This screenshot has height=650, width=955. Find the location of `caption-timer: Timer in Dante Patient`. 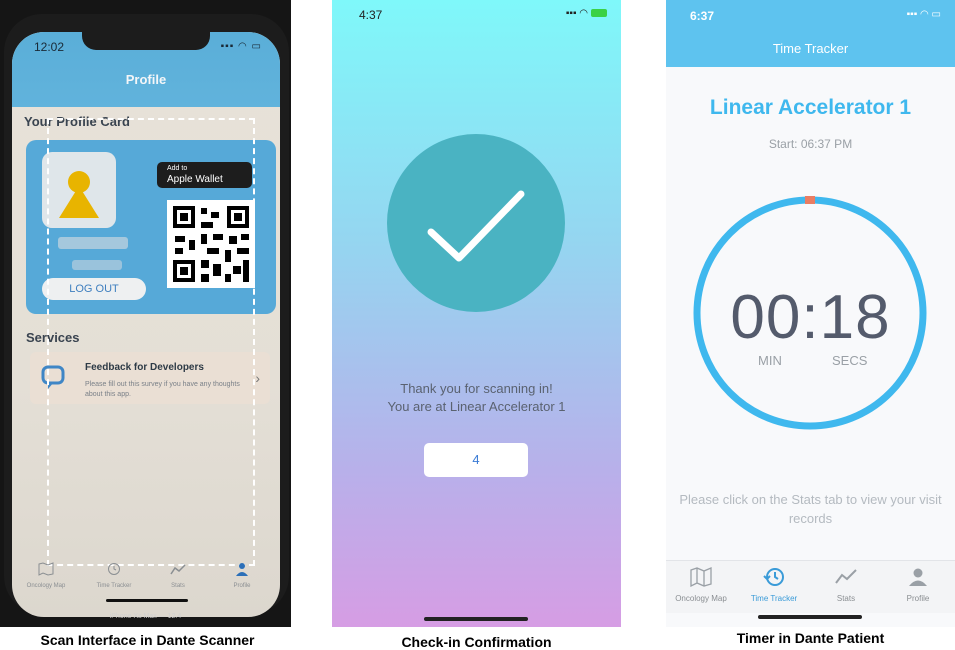

caption-timer: Timer in Dante Patient is located at coordinates (810, 638).